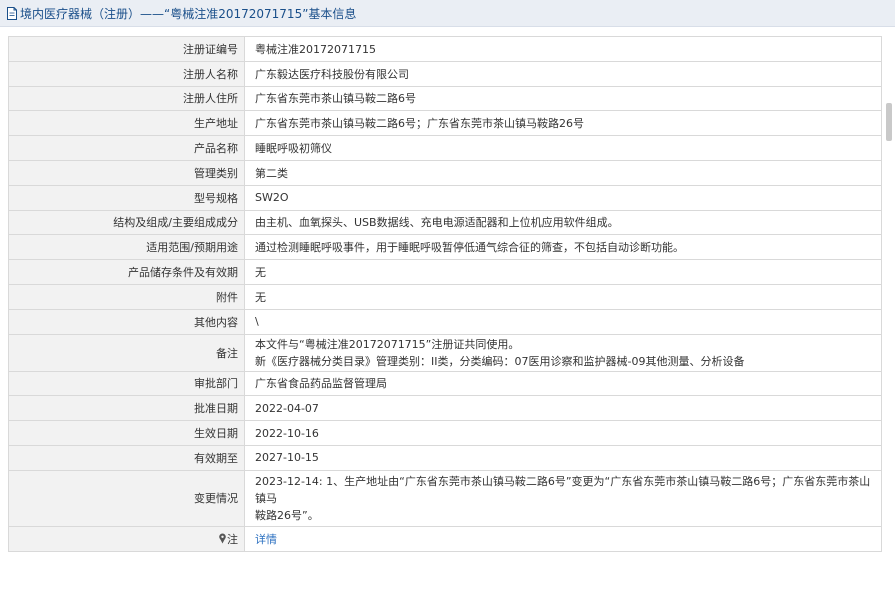 The height and width of the screenshot is (589, 895). I want to click on row-value: 广东省东莞市茶山镇马鞍二路6号, so click(563, 98).